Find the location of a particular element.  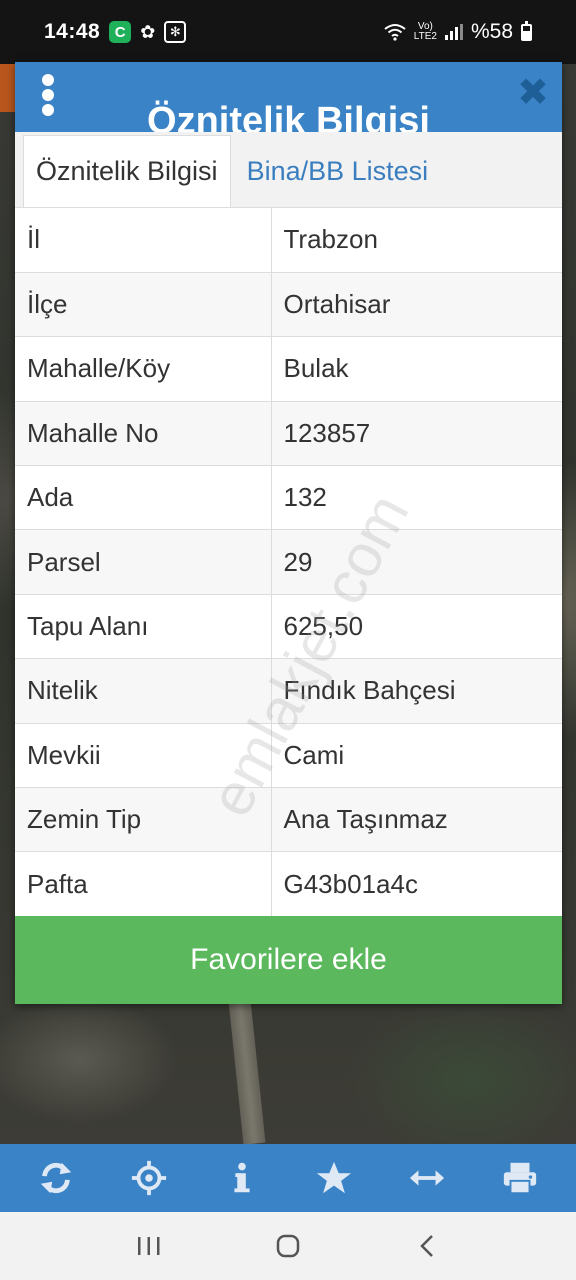

table-row: İl Trabzon is located at coordinates (288, 240).